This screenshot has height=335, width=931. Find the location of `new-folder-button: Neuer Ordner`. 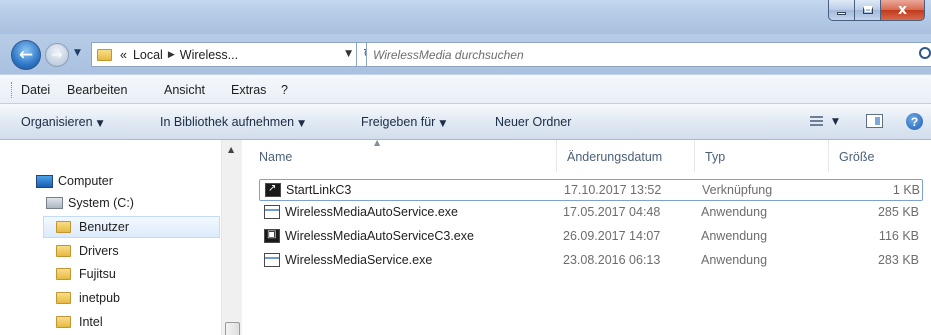

new-folder-button: Neuer Ordner is located at coordinates (533, 122).